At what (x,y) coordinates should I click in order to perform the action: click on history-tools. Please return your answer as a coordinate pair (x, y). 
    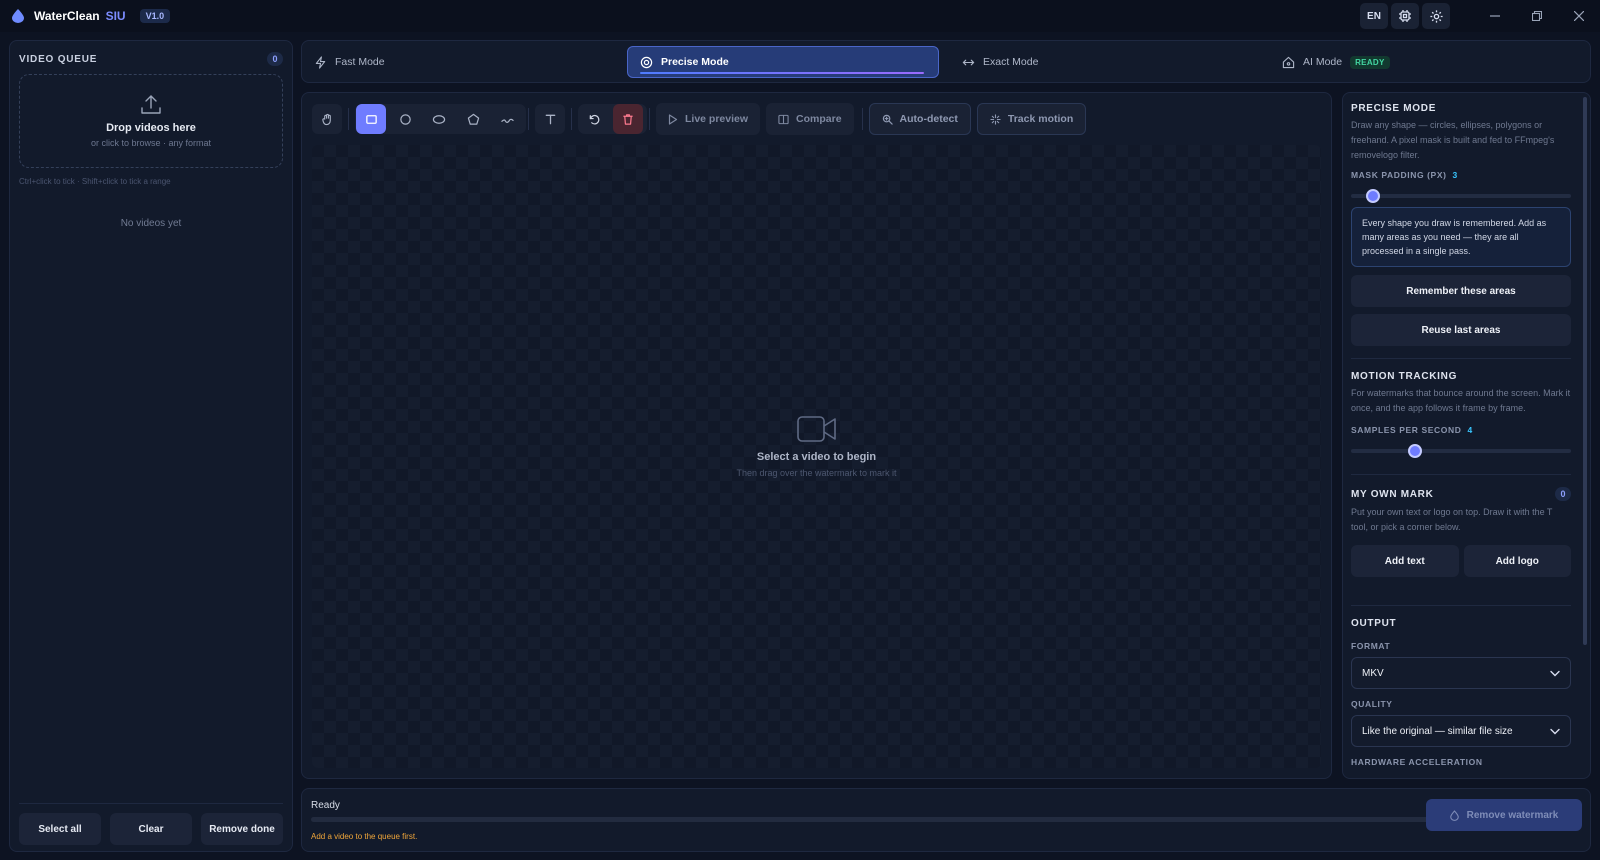
    Looking at the image, I should click on (612, 119).